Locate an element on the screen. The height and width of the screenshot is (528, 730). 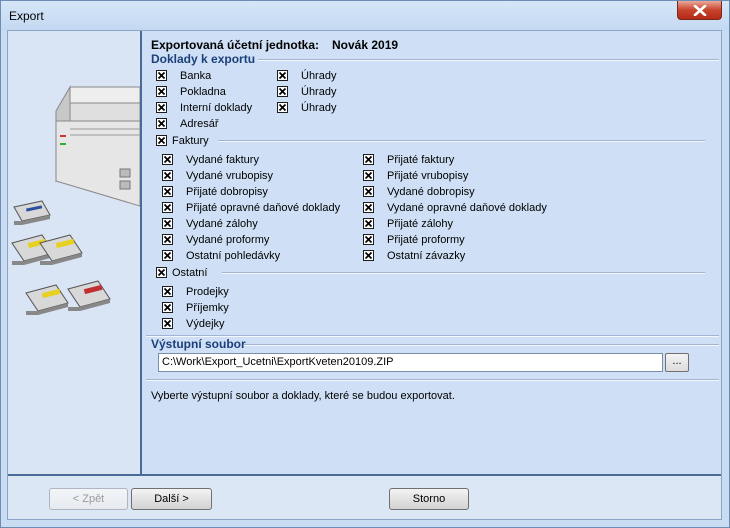
other-group-label: Ostatní is located at coordinates (190, 273).